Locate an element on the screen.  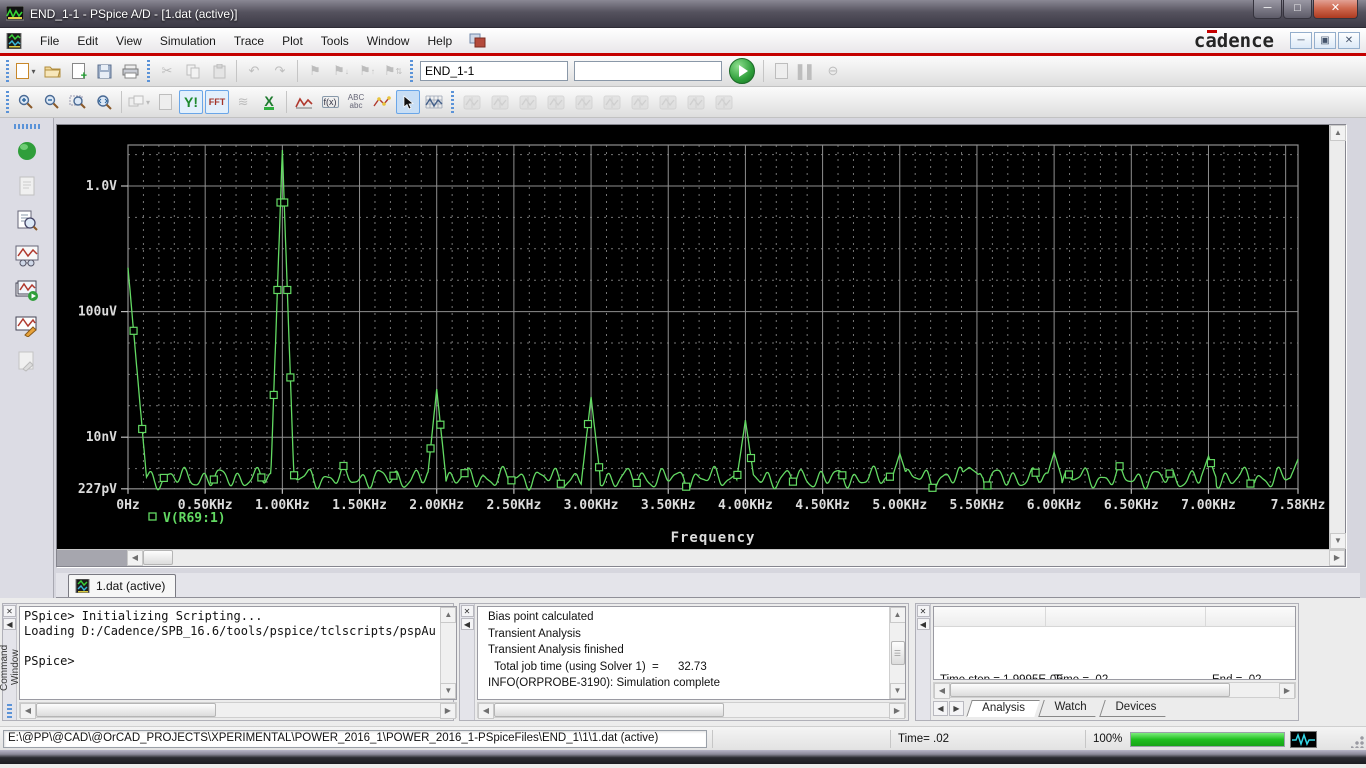
scrollbar-thumb: ☰ is located at coordinates (897, 653).